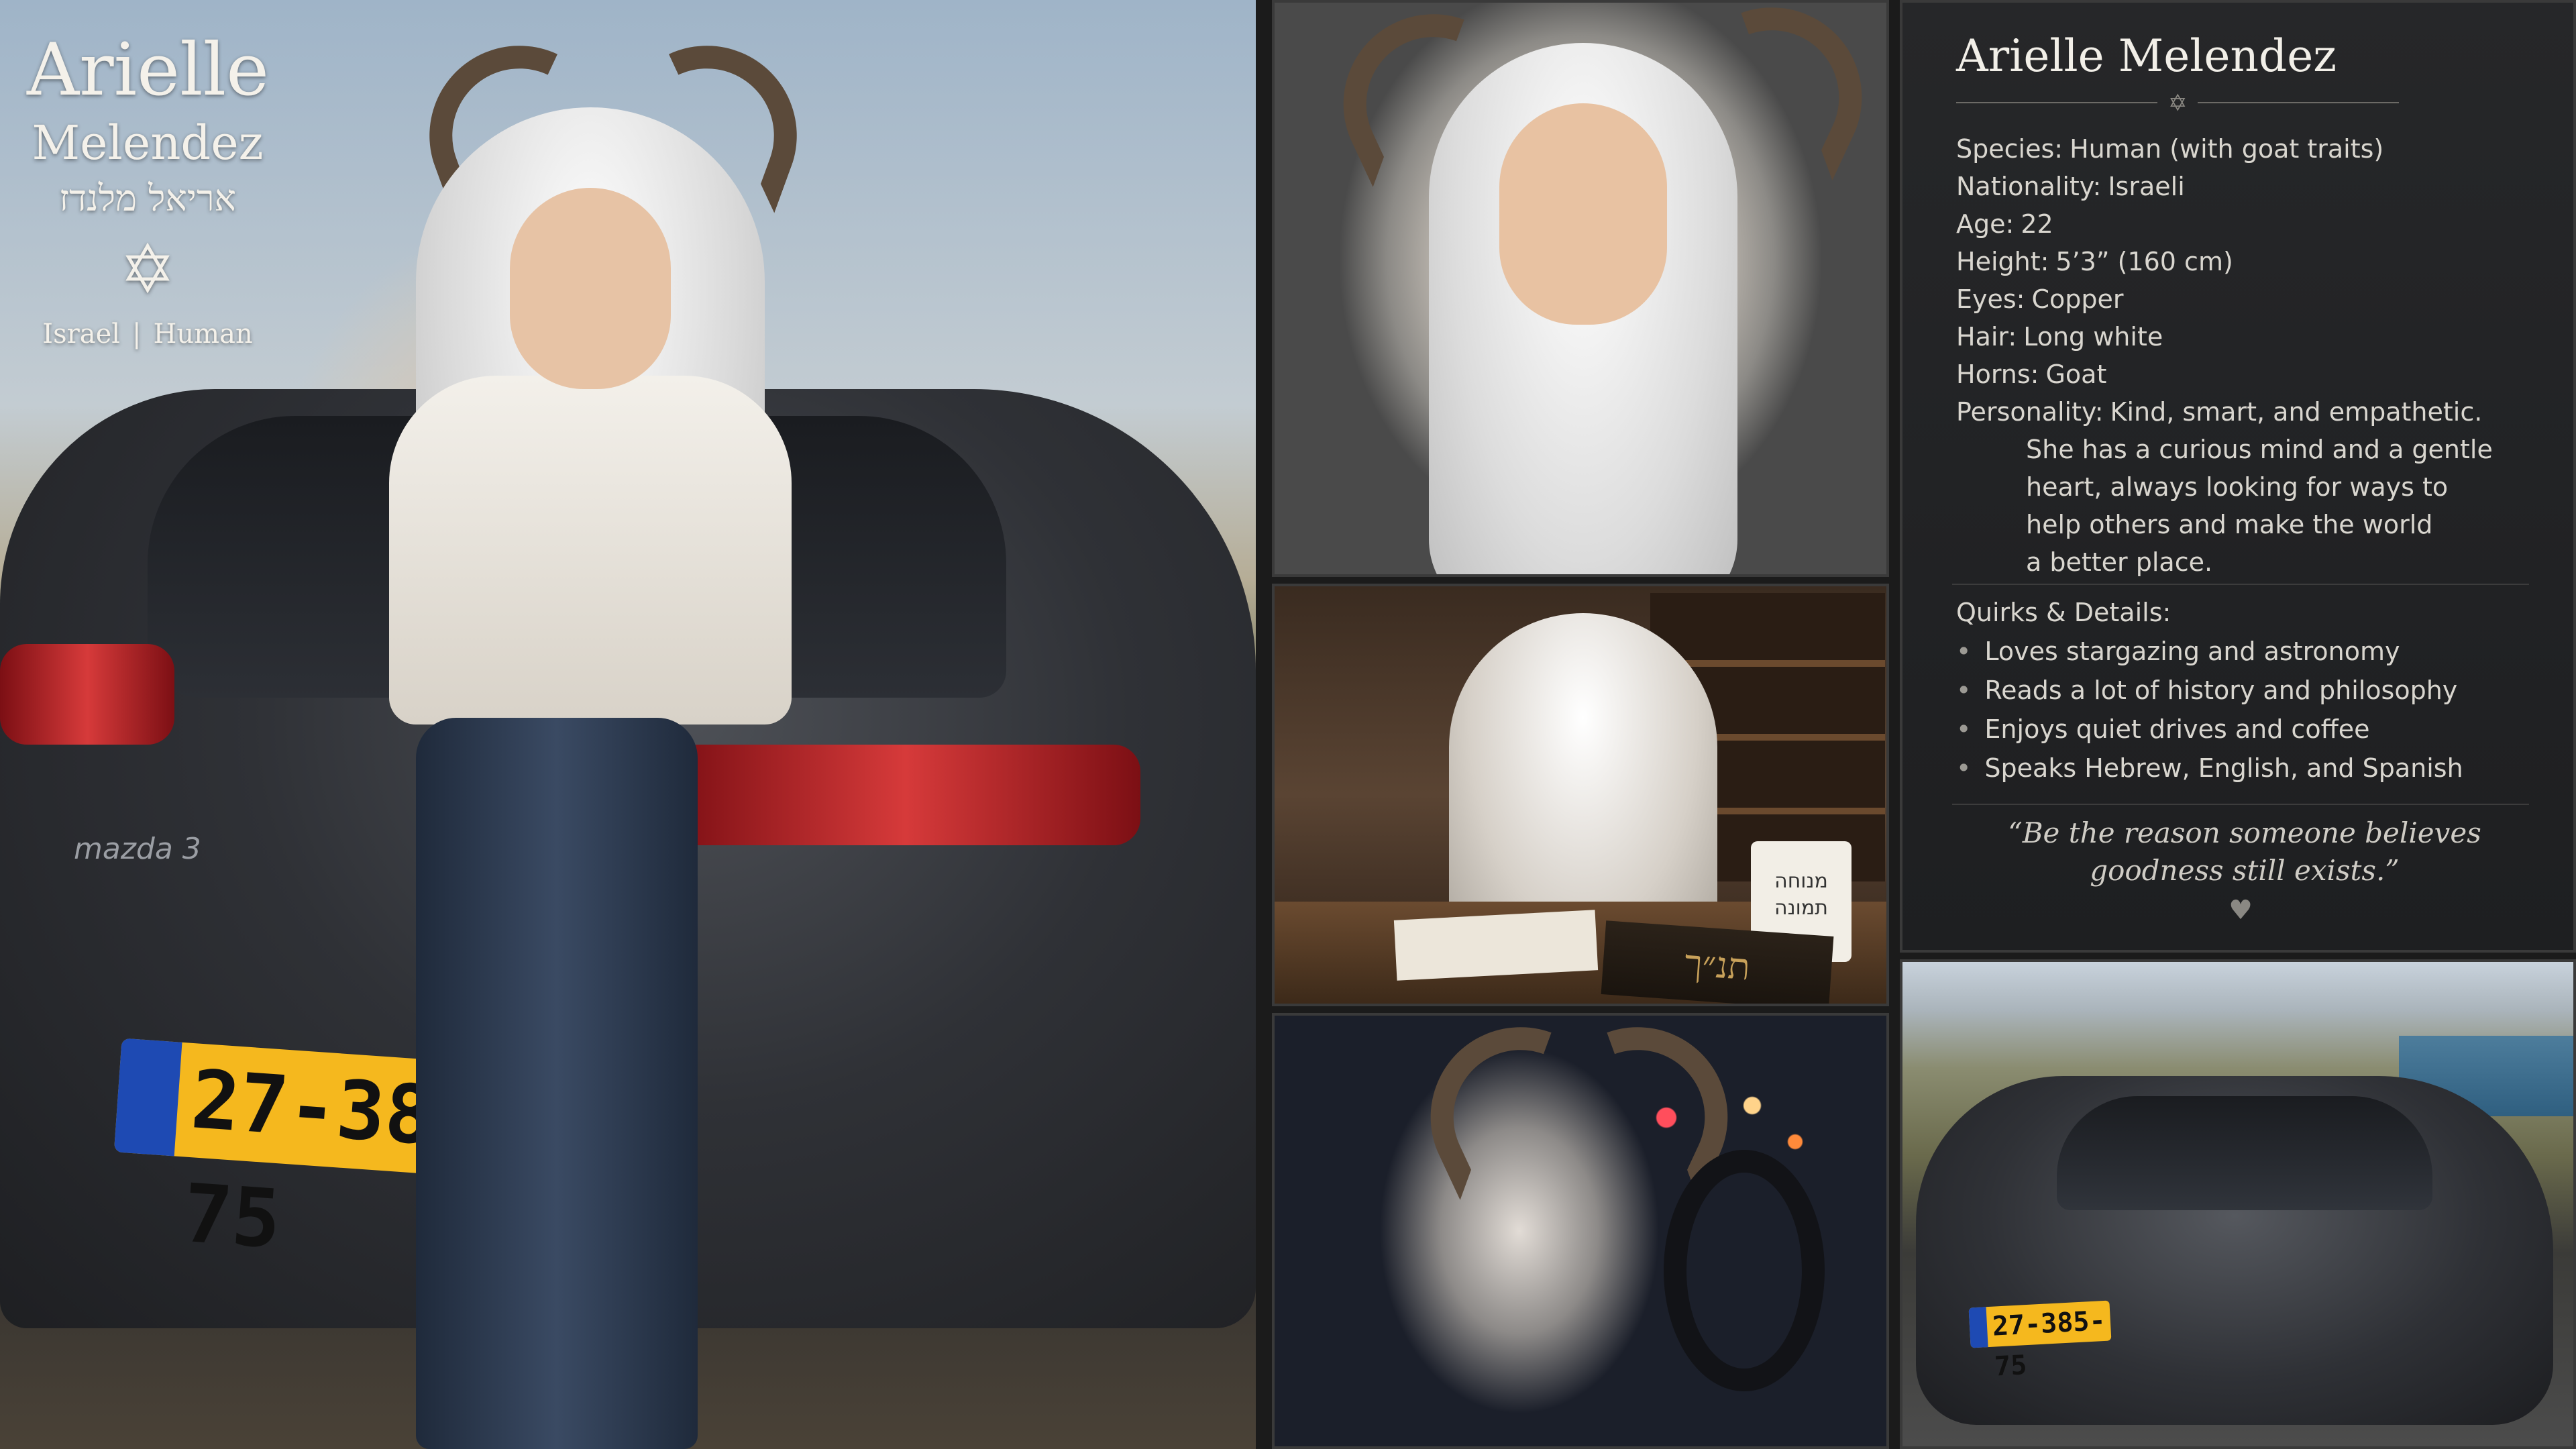 The height and width of the screenshot is (1449, 2576). I want to click on profile-title: Arielle Melendez, so click(2146, 56).